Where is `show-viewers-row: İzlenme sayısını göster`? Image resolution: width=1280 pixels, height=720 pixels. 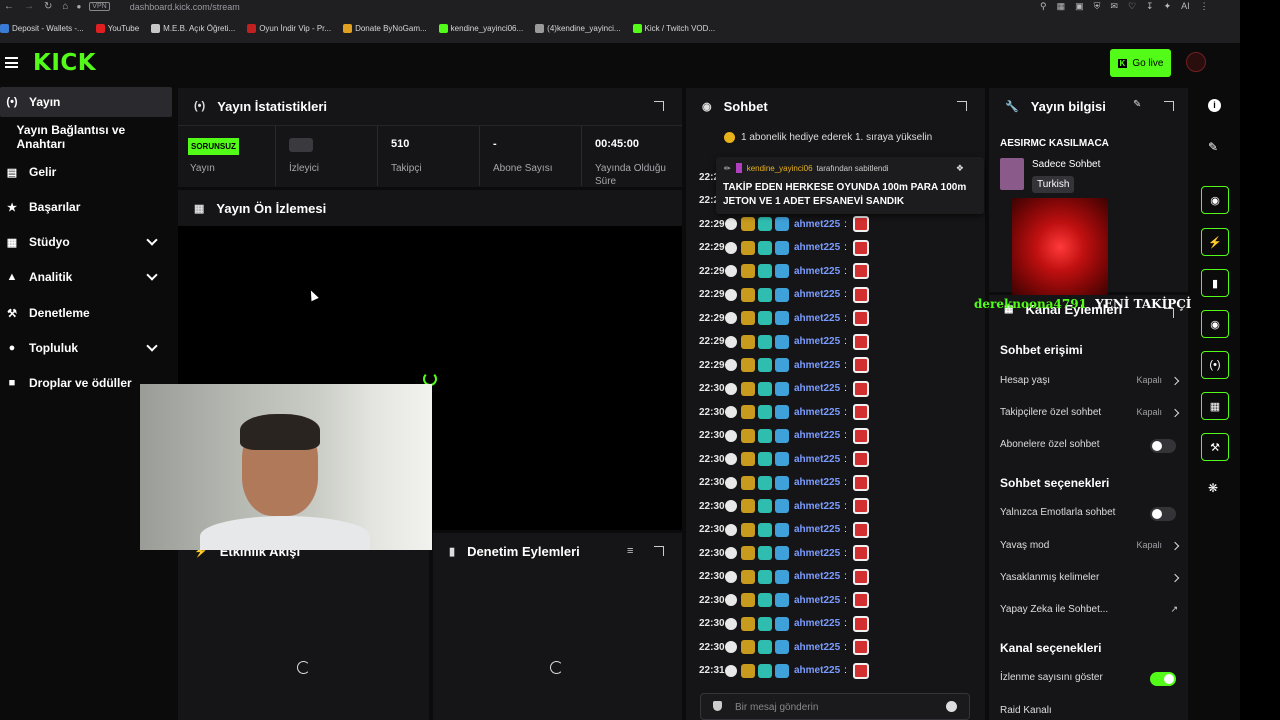 show-viewers-row: İzlenme sayısını göster is located at coordinates (1090, 679).